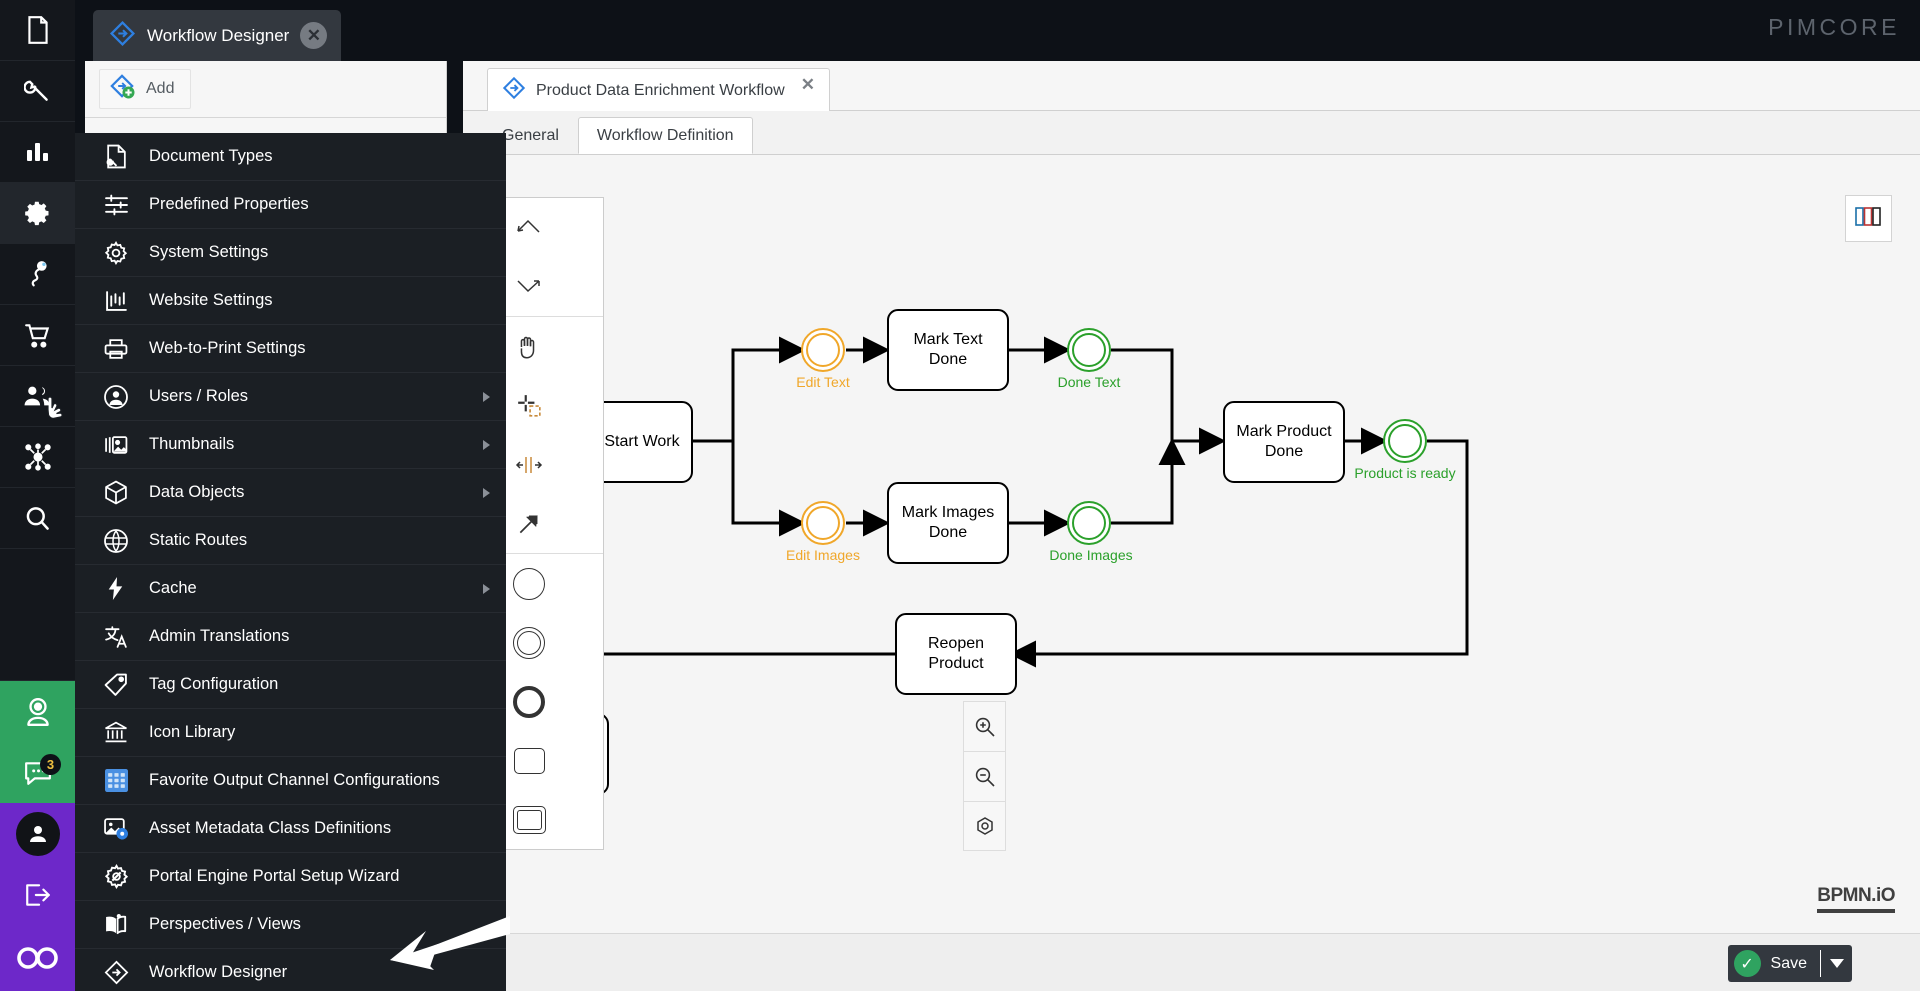 Image resolution: width=1920 pixels, height=991 pixels. Describe the element at coordinates (1868, 218) in the screenshot. I see `properties-panel-toggle-button` at that location.